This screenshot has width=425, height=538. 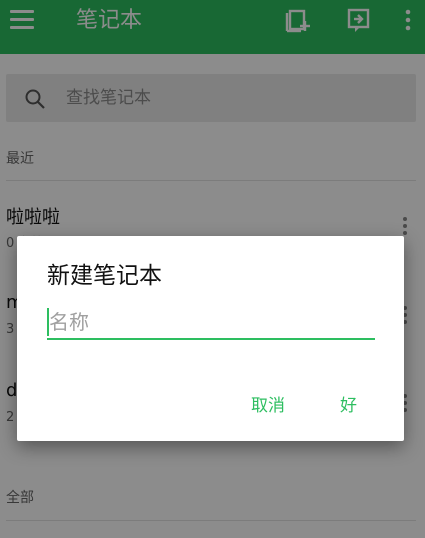 What do you see at coordinates (104, 276) in the screenshot?
I see `dialog-title: 新建笔记本` at bounding box center [104, 276].